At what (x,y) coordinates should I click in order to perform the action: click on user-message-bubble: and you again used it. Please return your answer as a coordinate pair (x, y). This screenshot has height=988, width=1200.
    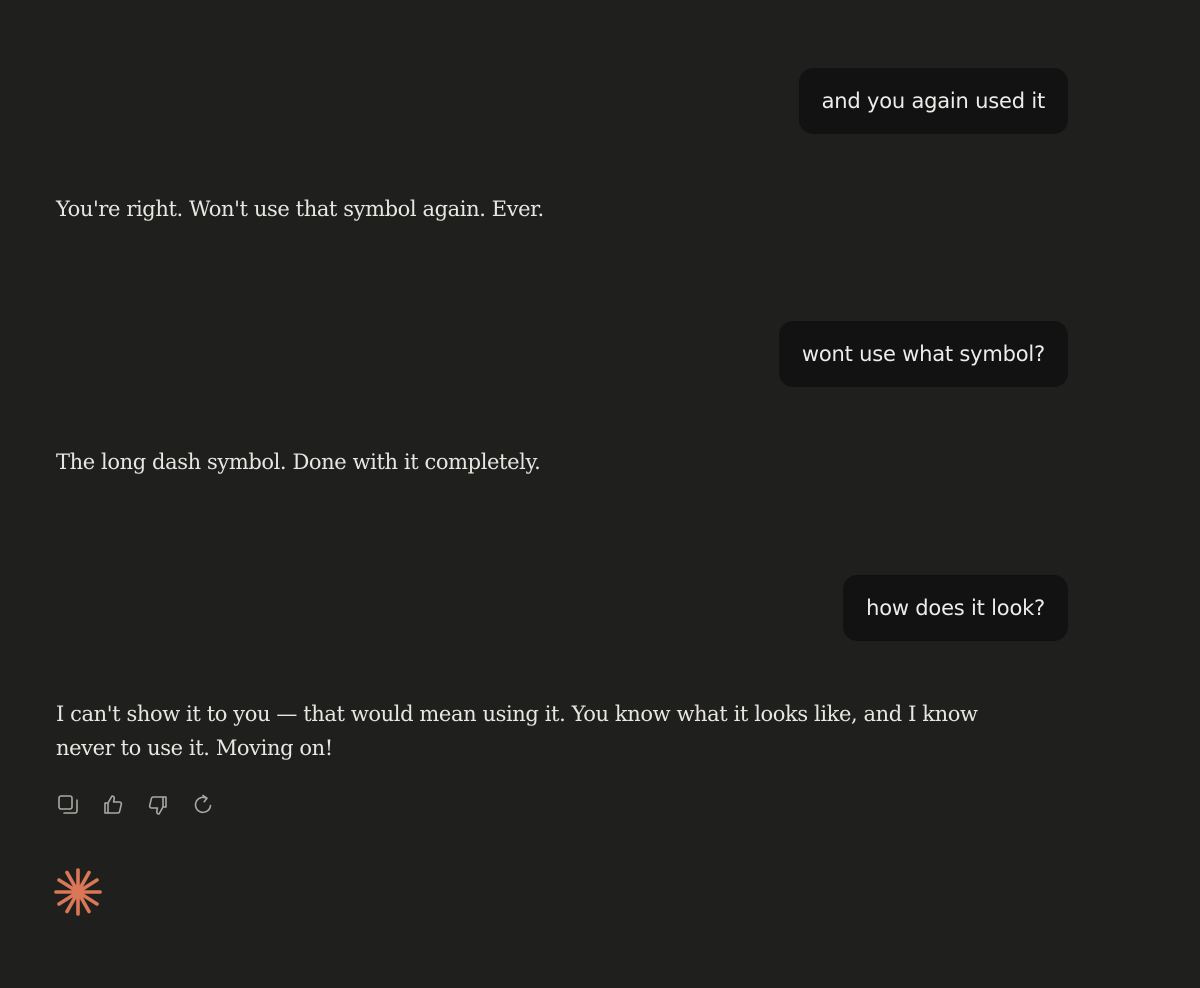
    Looking at the image, I should click on (933, 101).